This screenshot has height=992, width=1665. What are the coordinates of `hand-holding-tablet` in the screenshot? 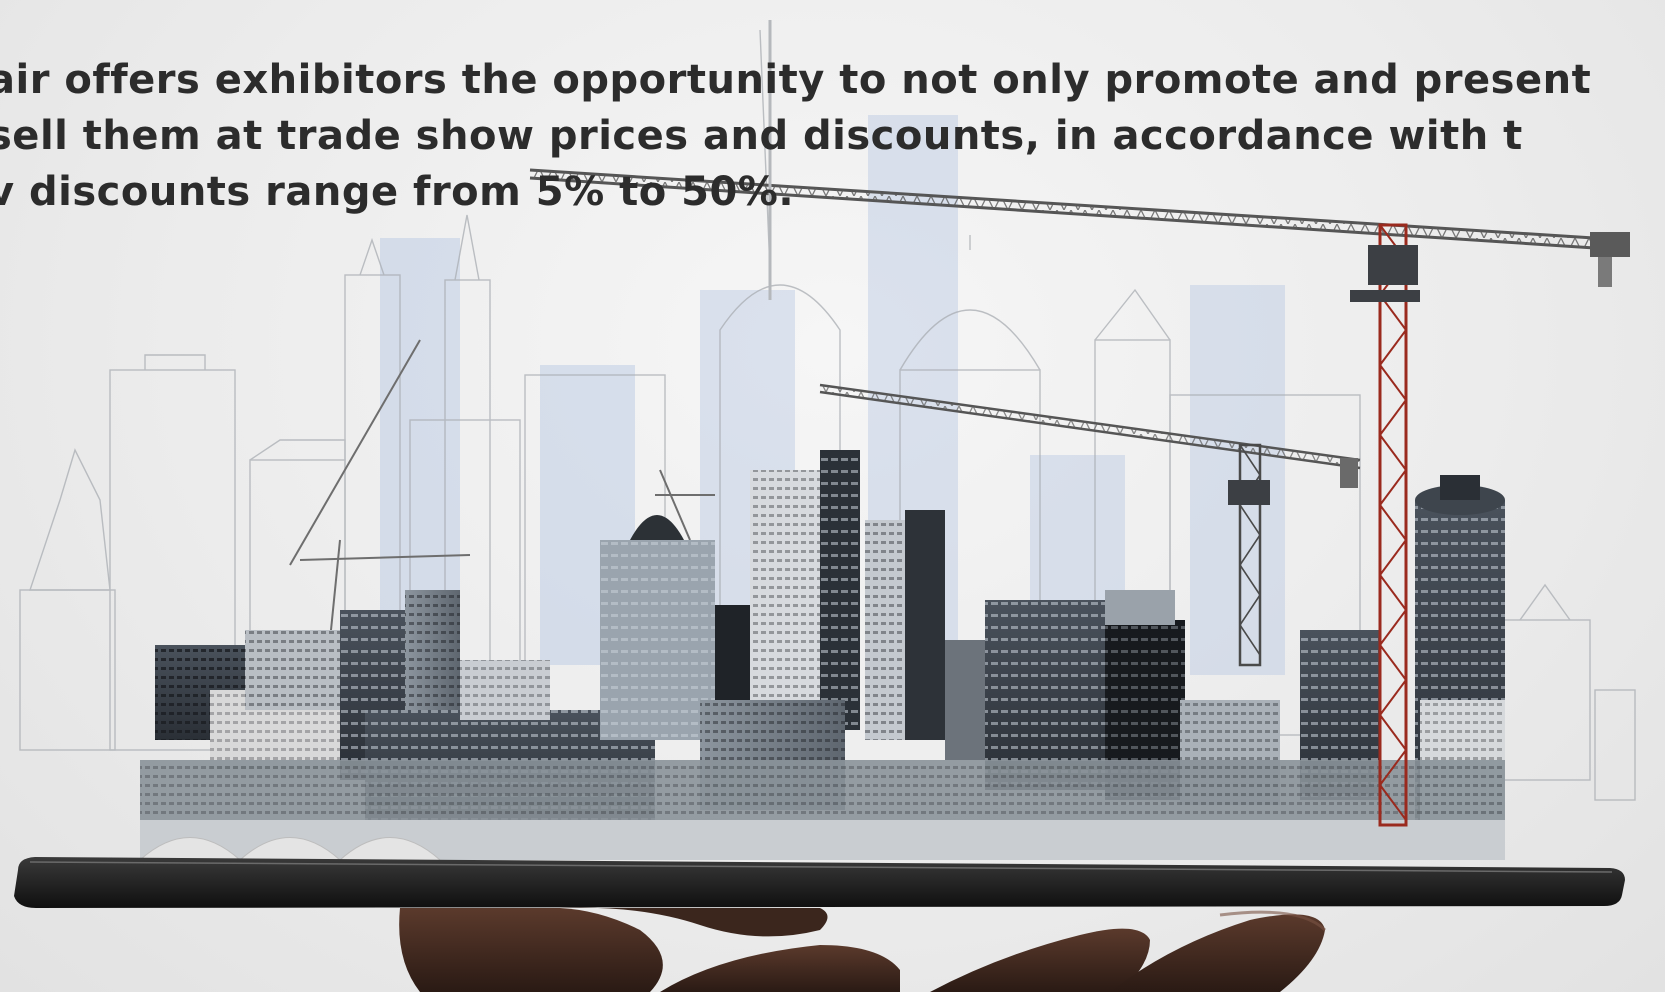 It's located at (863, 949).